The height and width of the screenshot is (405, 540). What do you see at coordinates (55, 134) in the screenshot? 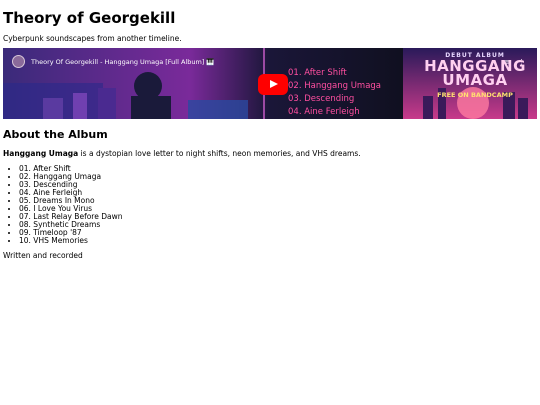
I see `about-heading: About the Album` at bounding box center [55, 134].